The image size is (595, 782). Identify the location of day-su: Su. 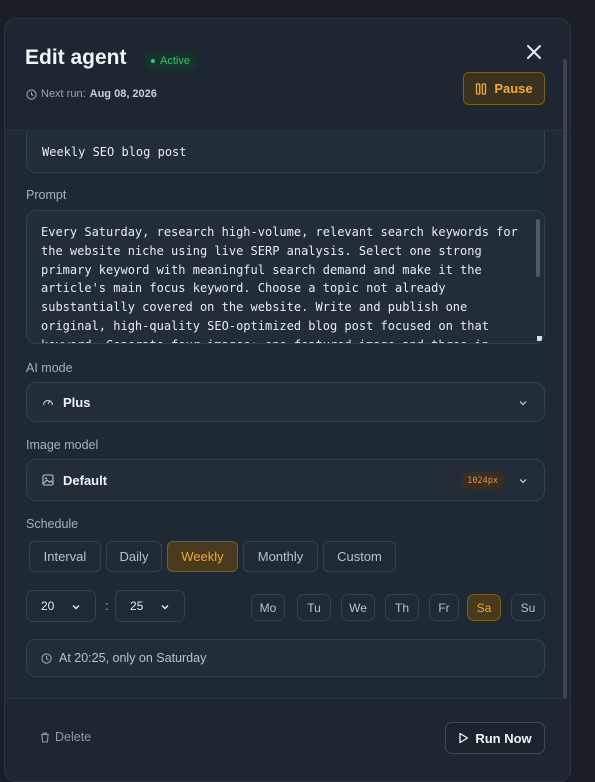
(528, 607).